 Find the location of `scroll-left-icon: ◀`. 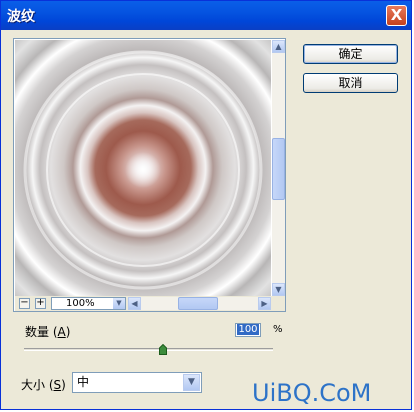

scroll-left-icon: ◀ is located at coordinates (134, 303).